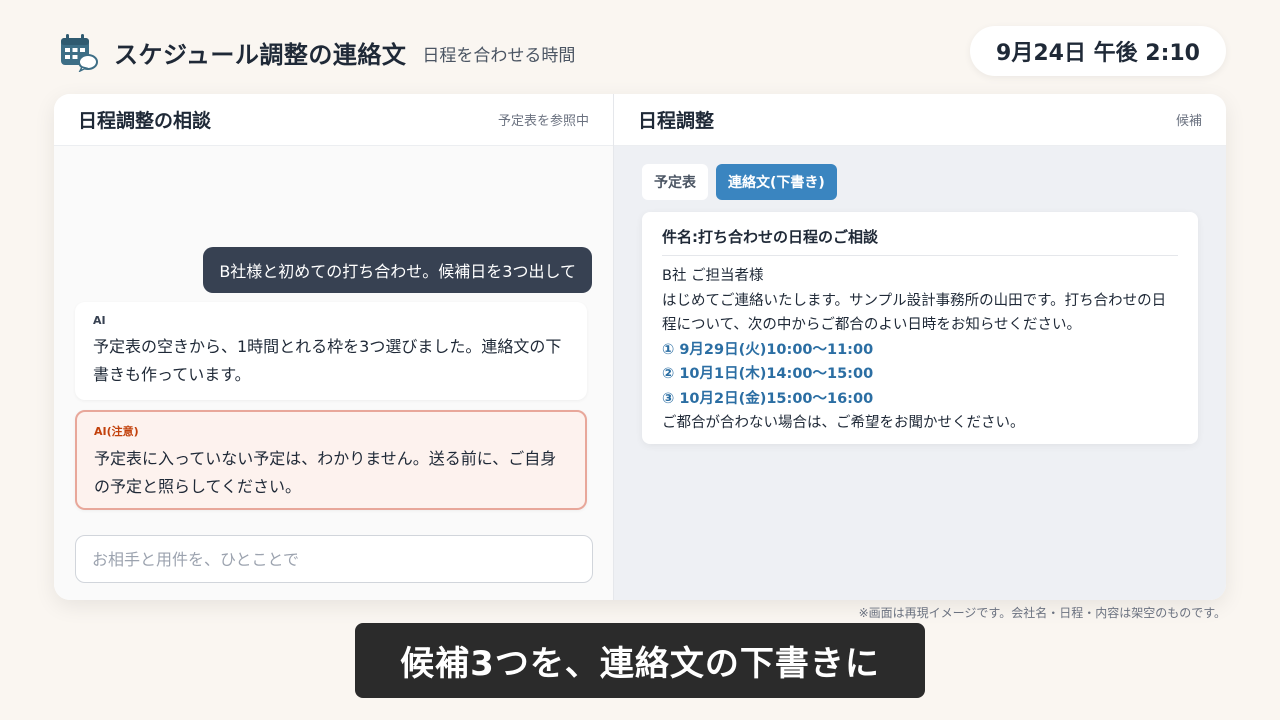 This screenshot has width=1280, height=720. I want to click on draft-greeting: B社 ご担当者様, so click(713, 276).